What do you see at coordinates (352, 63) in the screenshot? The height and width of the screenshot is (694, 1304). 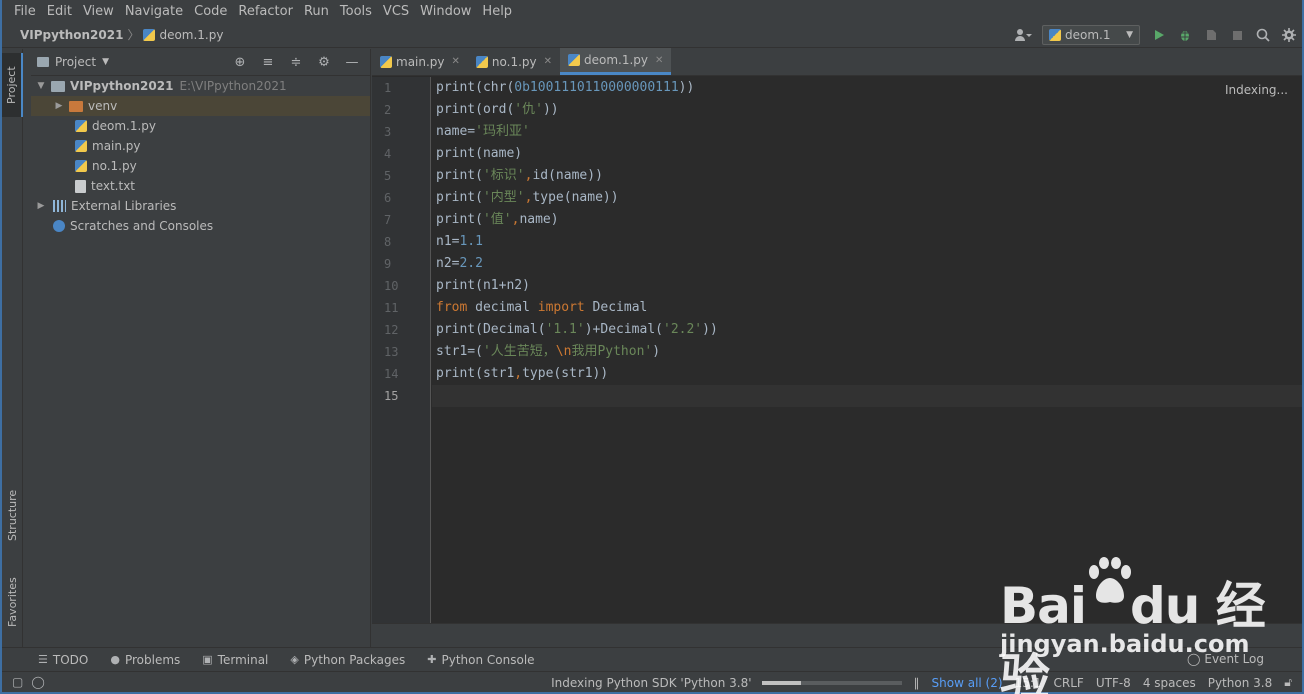 I see `hide-panel-icon: —` at bounding box center [352, 63].